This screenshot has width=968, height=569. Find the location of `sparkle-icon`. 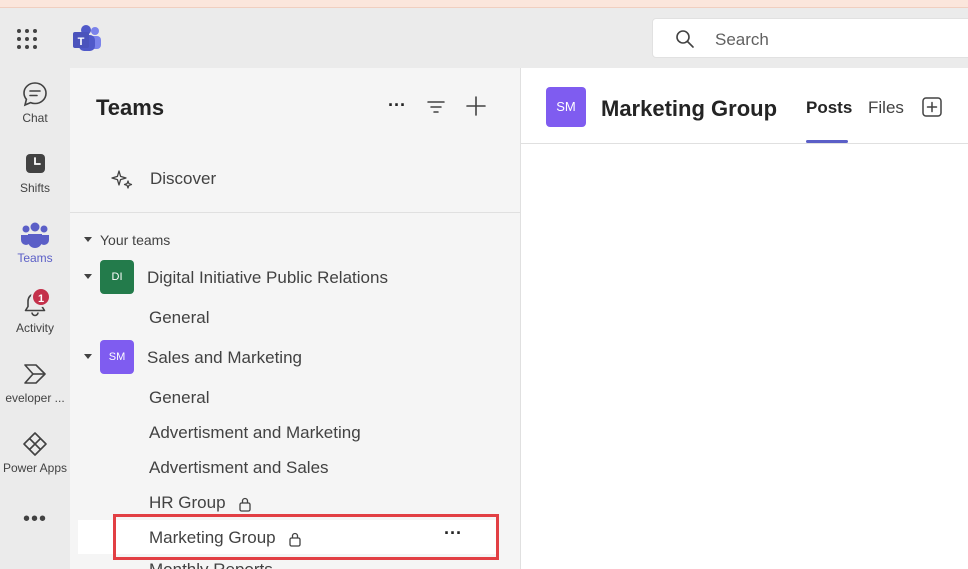

sparkle-icon is located at coordinates (122, 179).